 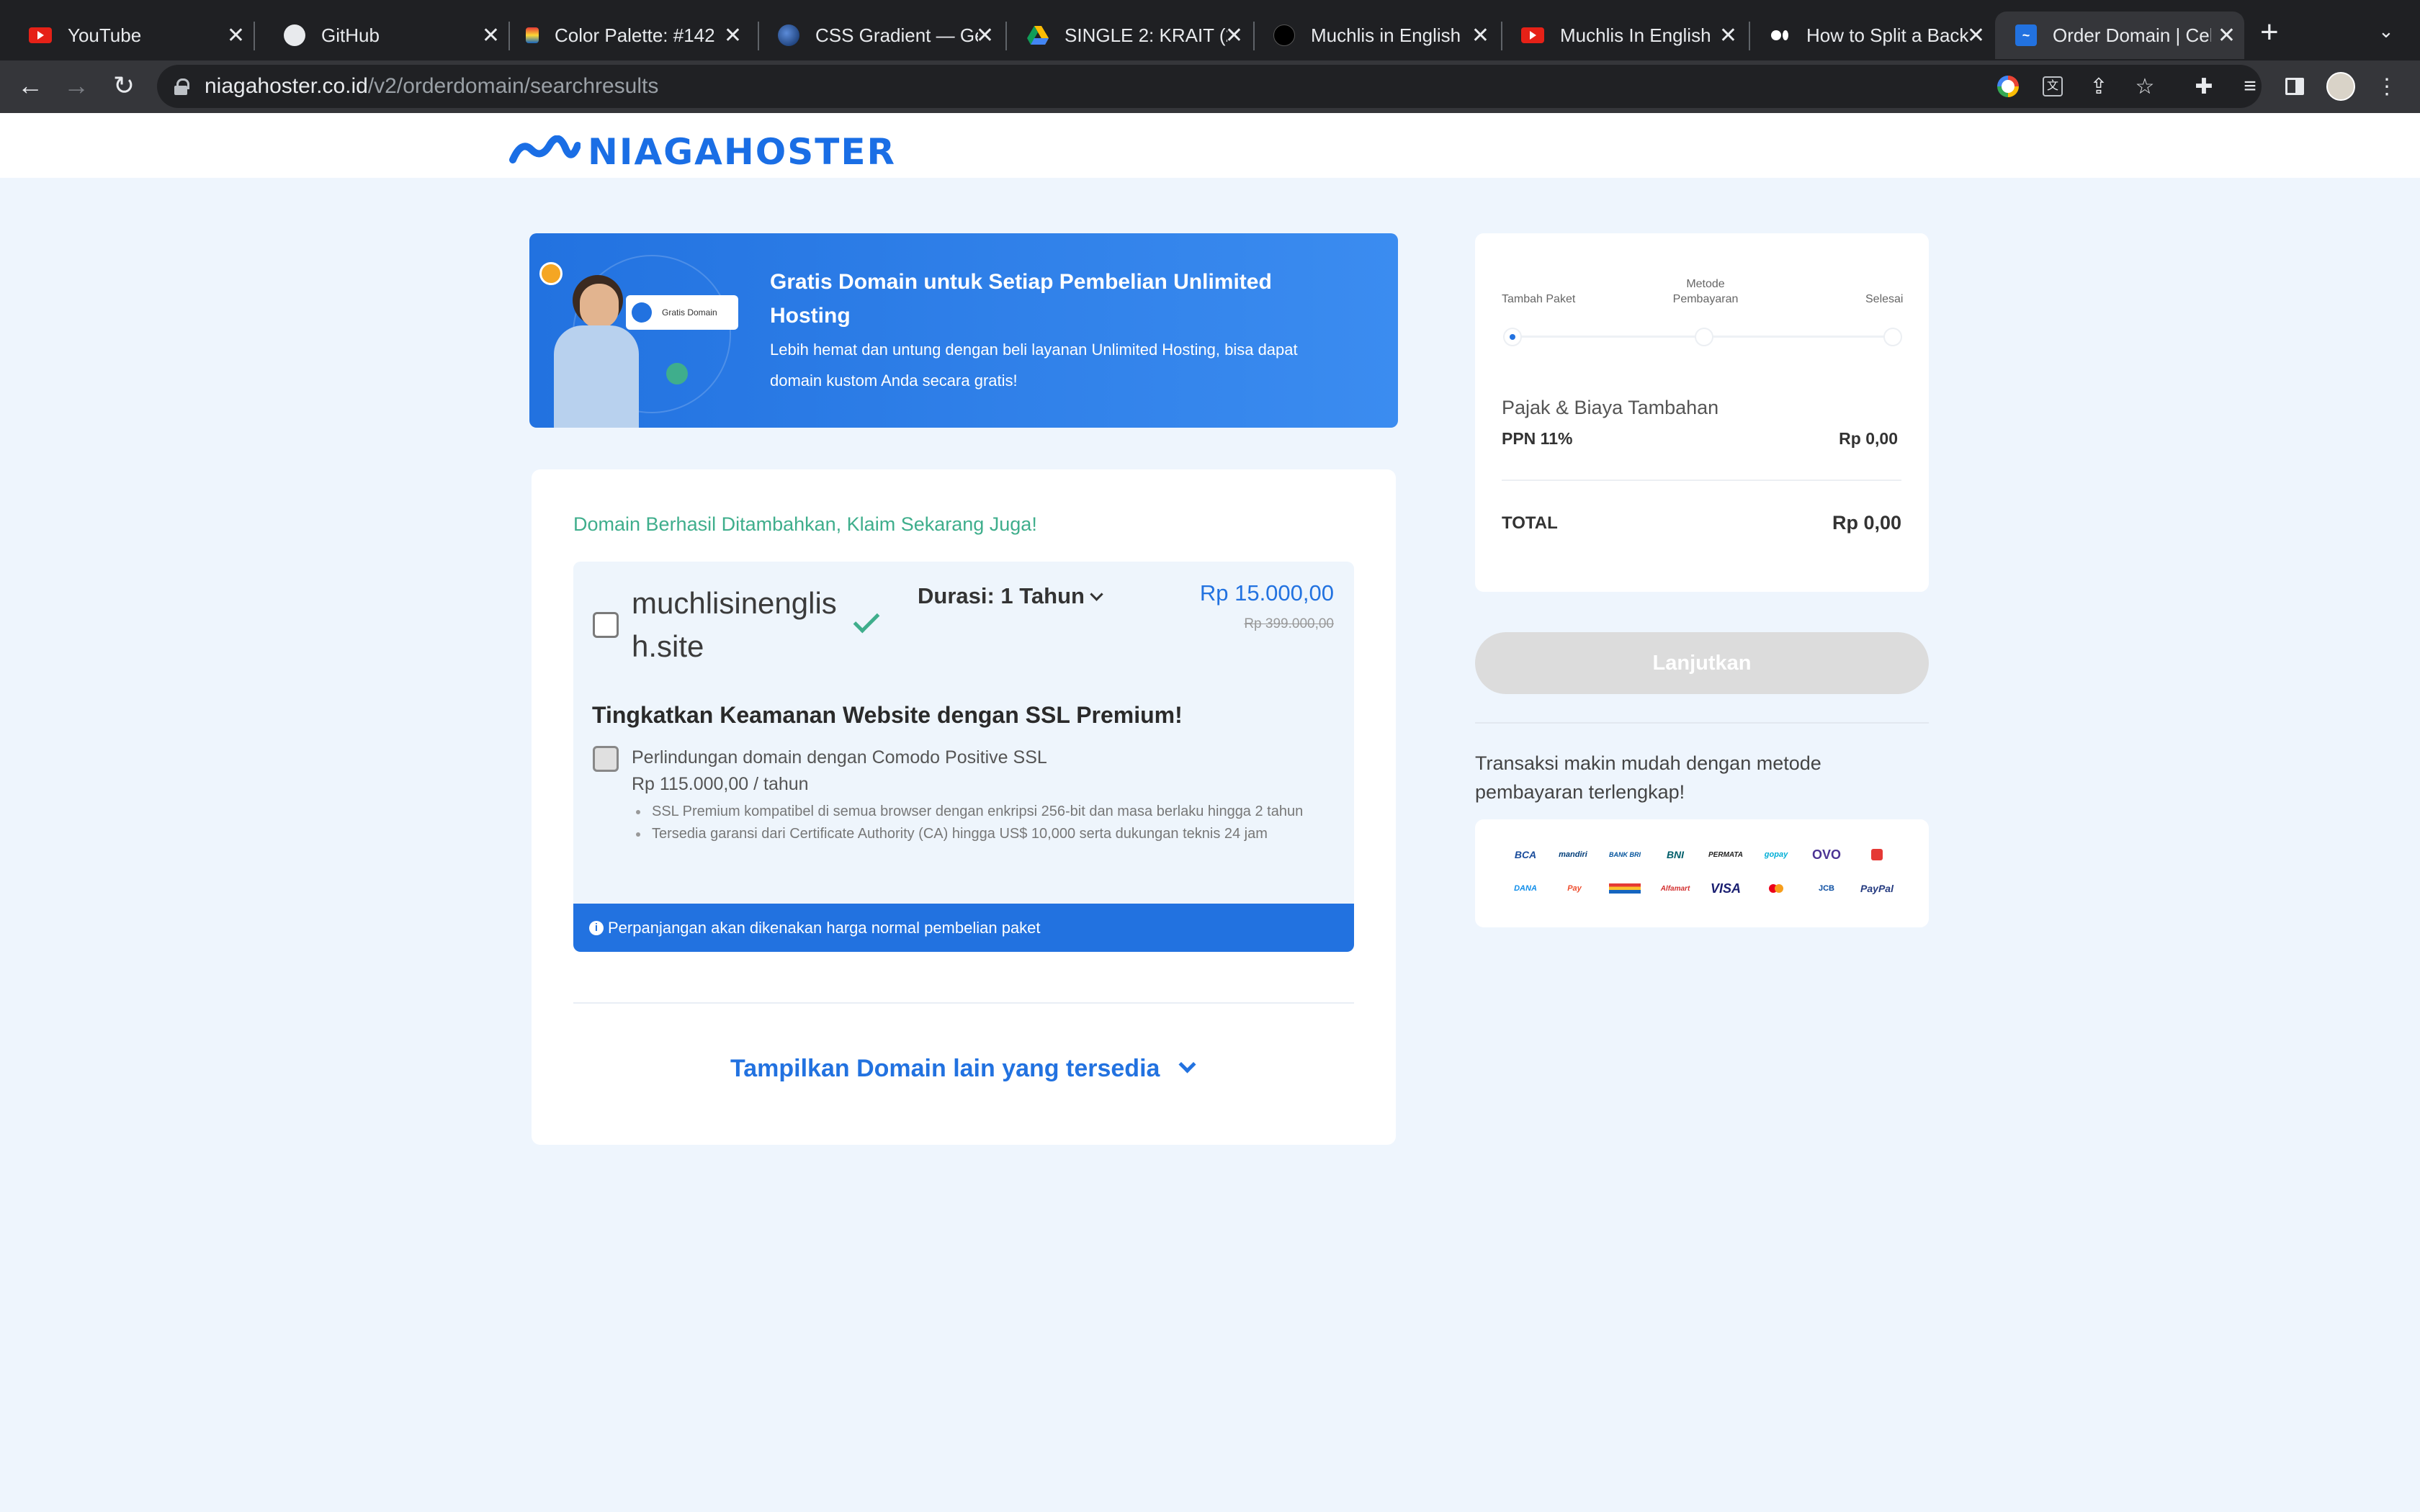 What do you see at coordinates (1706, 291) in the screenshot?
I see `step-label: Metode Pembayaran` at bounding box center [1706, 291].